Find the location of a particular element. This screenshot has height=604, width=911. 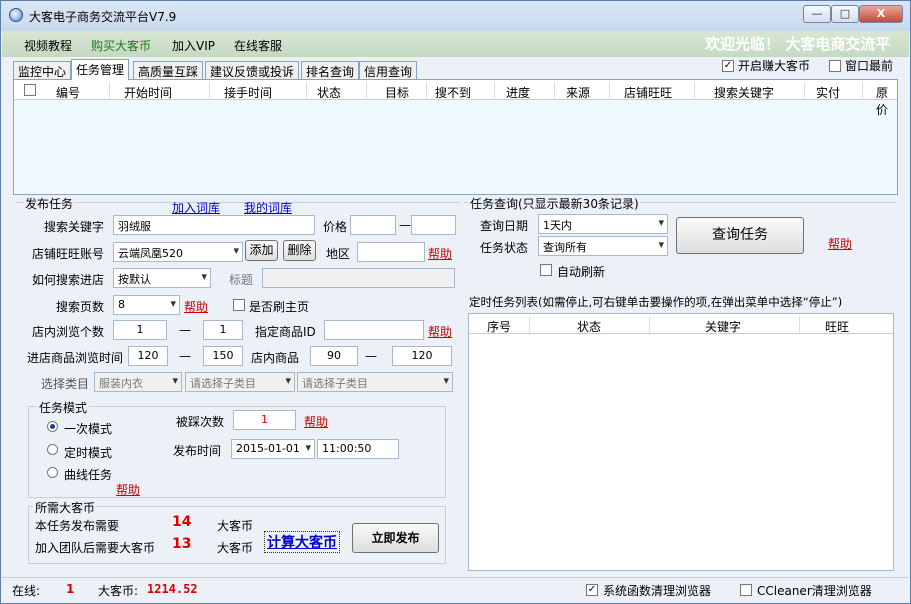

col-timed-wangwang: 旺旺 is located at coordinates (837, 326).